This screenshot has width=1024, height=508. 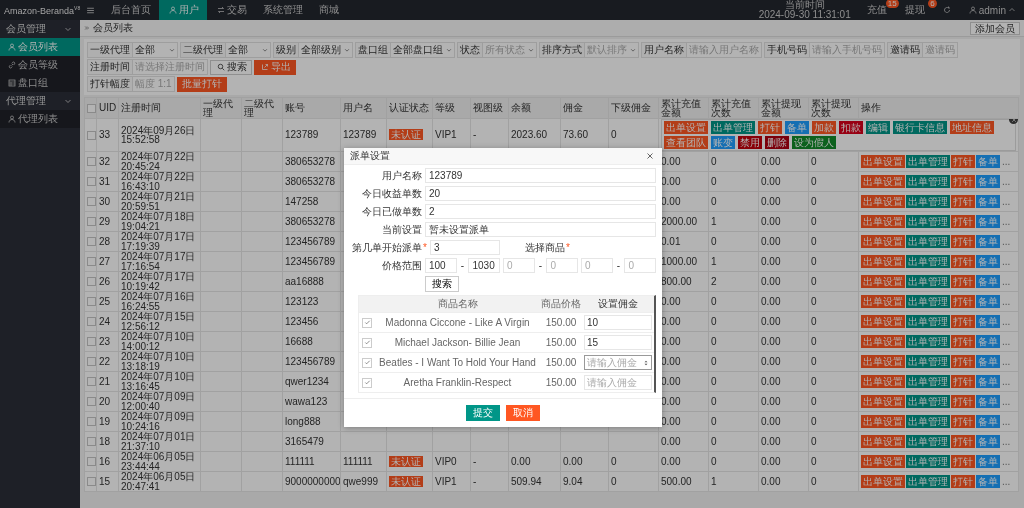 I want to click on action-button: 禁用, so click(x=750, y=142).